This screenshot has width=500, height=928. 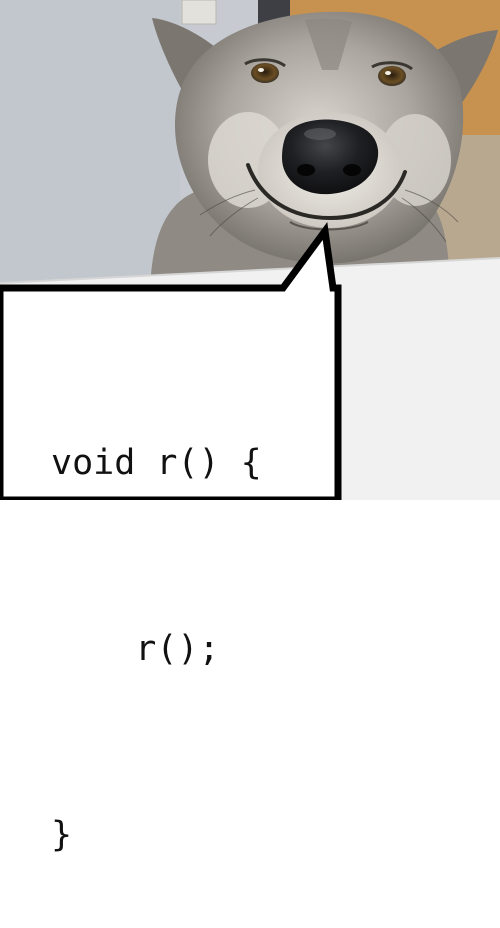 I want to click on wolf-eye-right-glint, so click(x=388, y=73).